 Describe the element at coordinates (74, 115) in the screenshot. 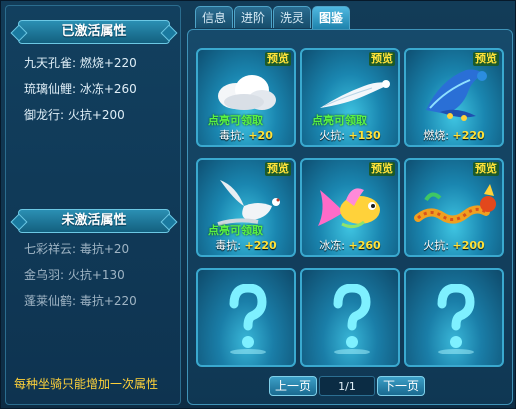

I see `activated-item: 御龙行: 火抗+200` at that location.